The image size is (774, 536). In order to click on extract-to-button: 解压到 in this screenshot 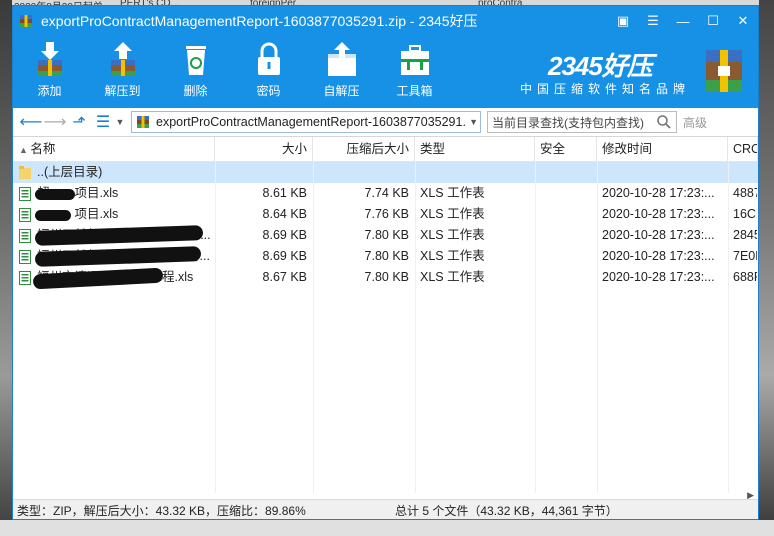, I will do `click(122, 72)`.